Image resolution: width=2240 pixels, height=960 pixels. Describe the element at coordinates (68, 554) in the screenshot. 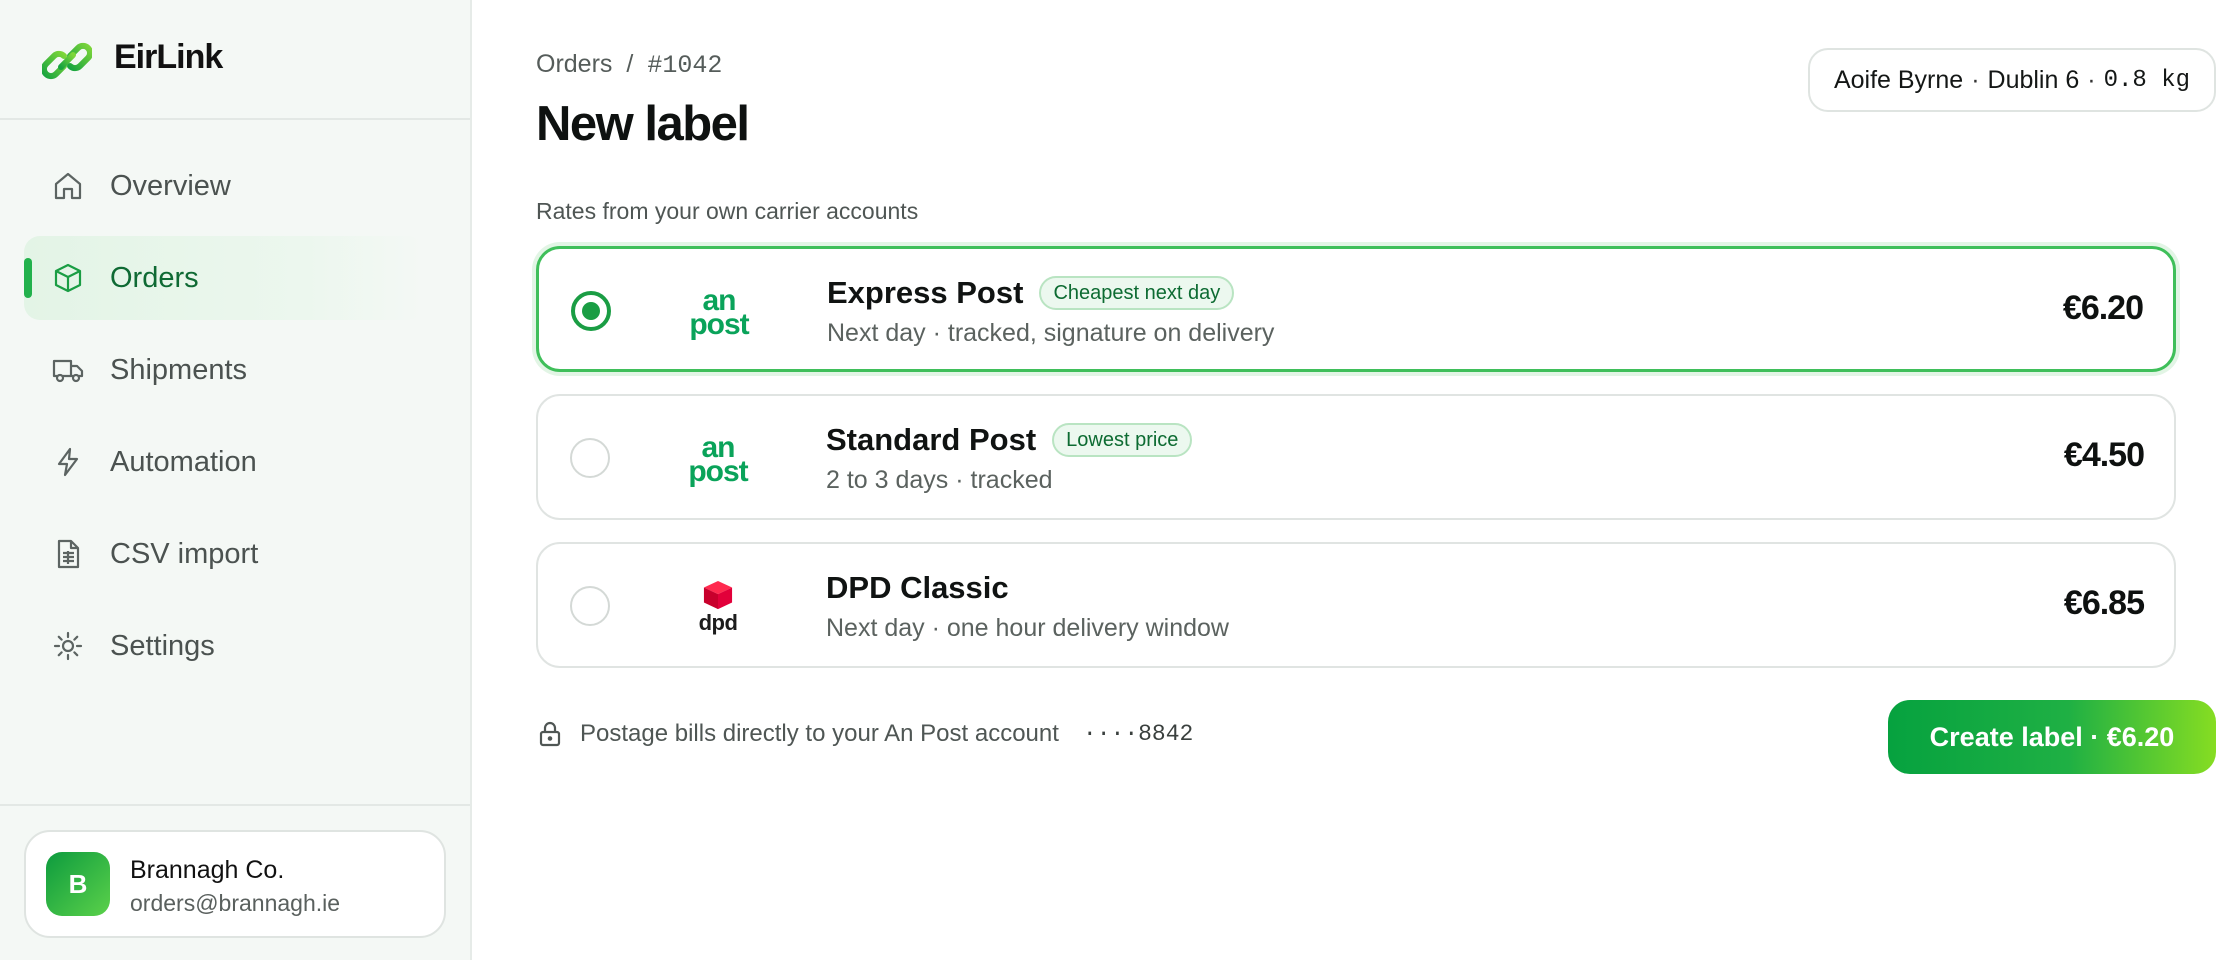

I see `spreadsheet-file-icon` at that location.